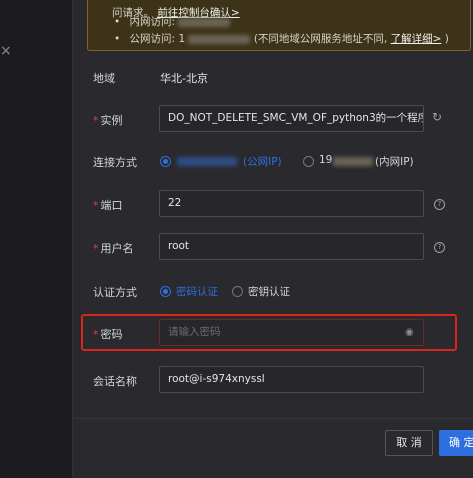 This screenshot has height=478, width=473. Describe the element at coordinates (409, 443) in the screenshot. I see `cancel-button: 取 消` at that location.